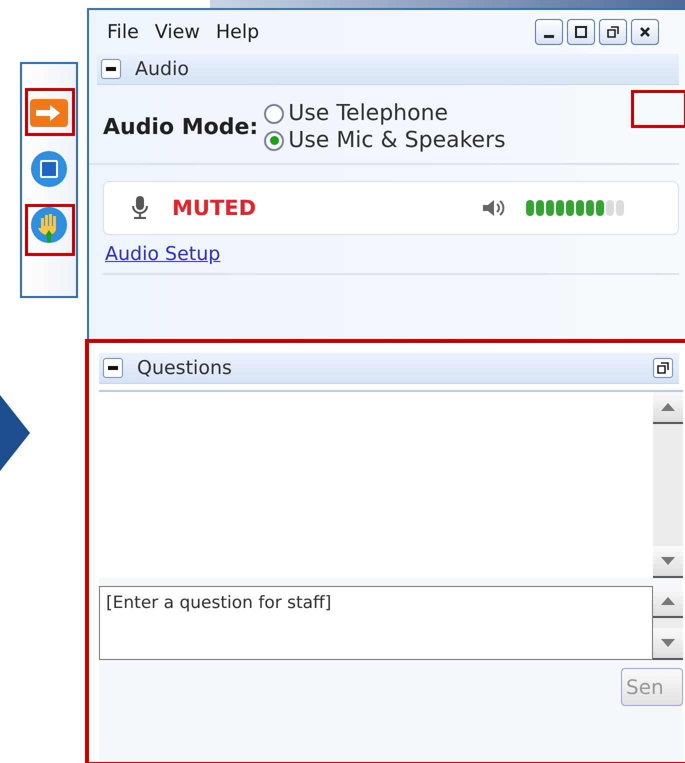 This screenshot has height=763, width=685. Describe the element at coordinates (549, 32) in the screenshot. I see `minimize-button` at that location.